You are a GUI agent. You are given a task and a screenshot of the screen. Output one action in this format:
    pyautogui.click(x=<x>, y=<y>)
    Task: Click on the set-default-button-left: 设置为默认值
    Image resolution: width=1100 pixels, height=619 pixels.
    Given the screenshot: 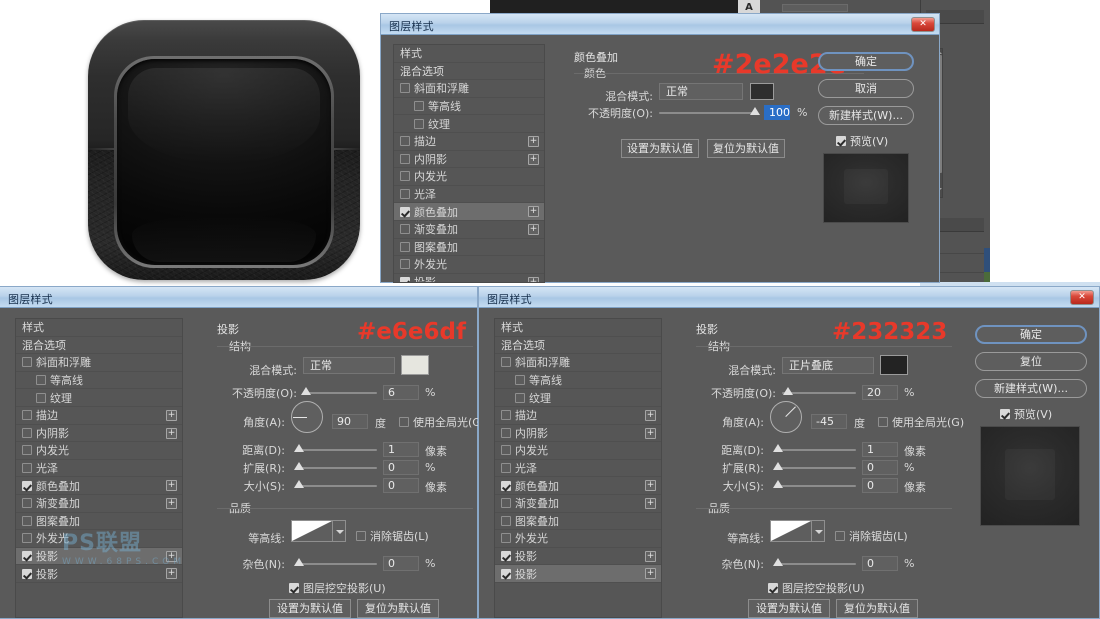 What is the action you would take?
    pyautogui.click(x=310, y=608)
    